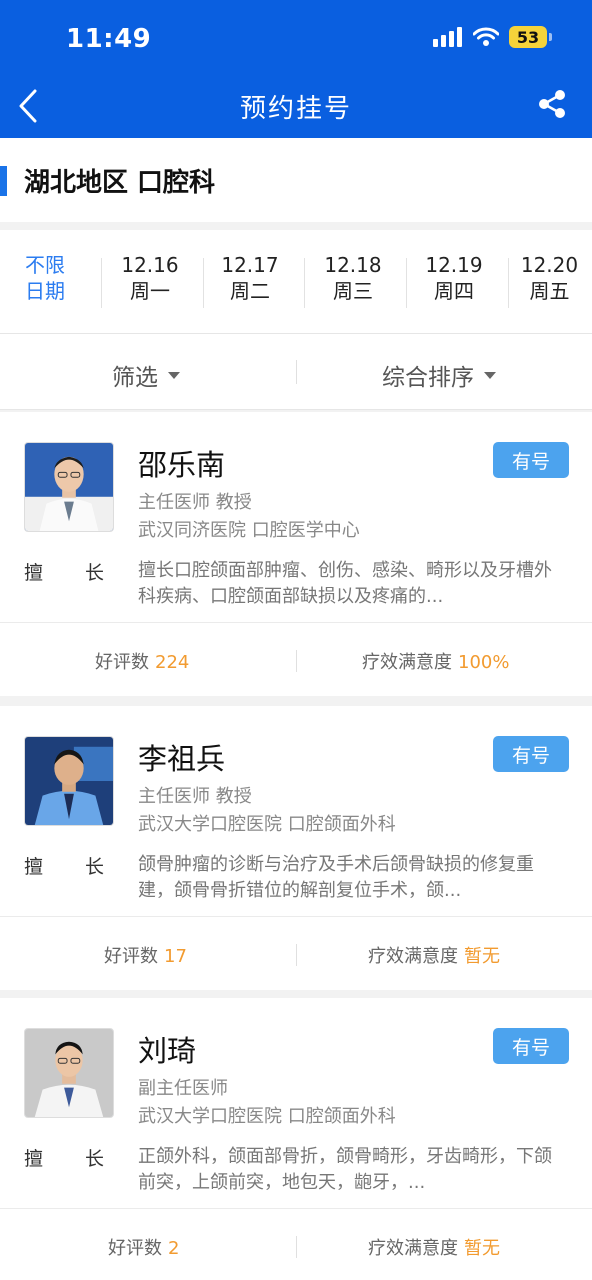  I want to click on date-weekday: 周五, so click(549, 291).